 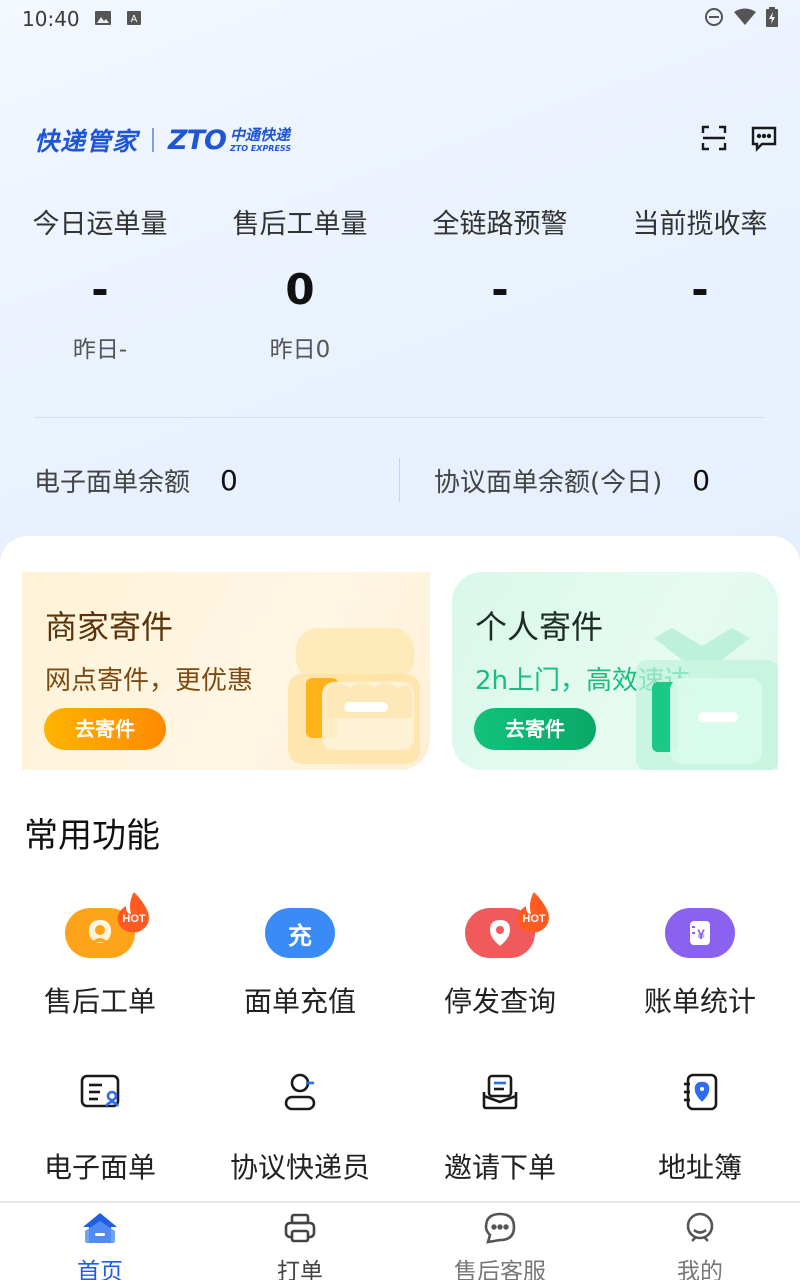 I want to click on zto-brand-cn: 中通快递, so click(x=259, y=134).